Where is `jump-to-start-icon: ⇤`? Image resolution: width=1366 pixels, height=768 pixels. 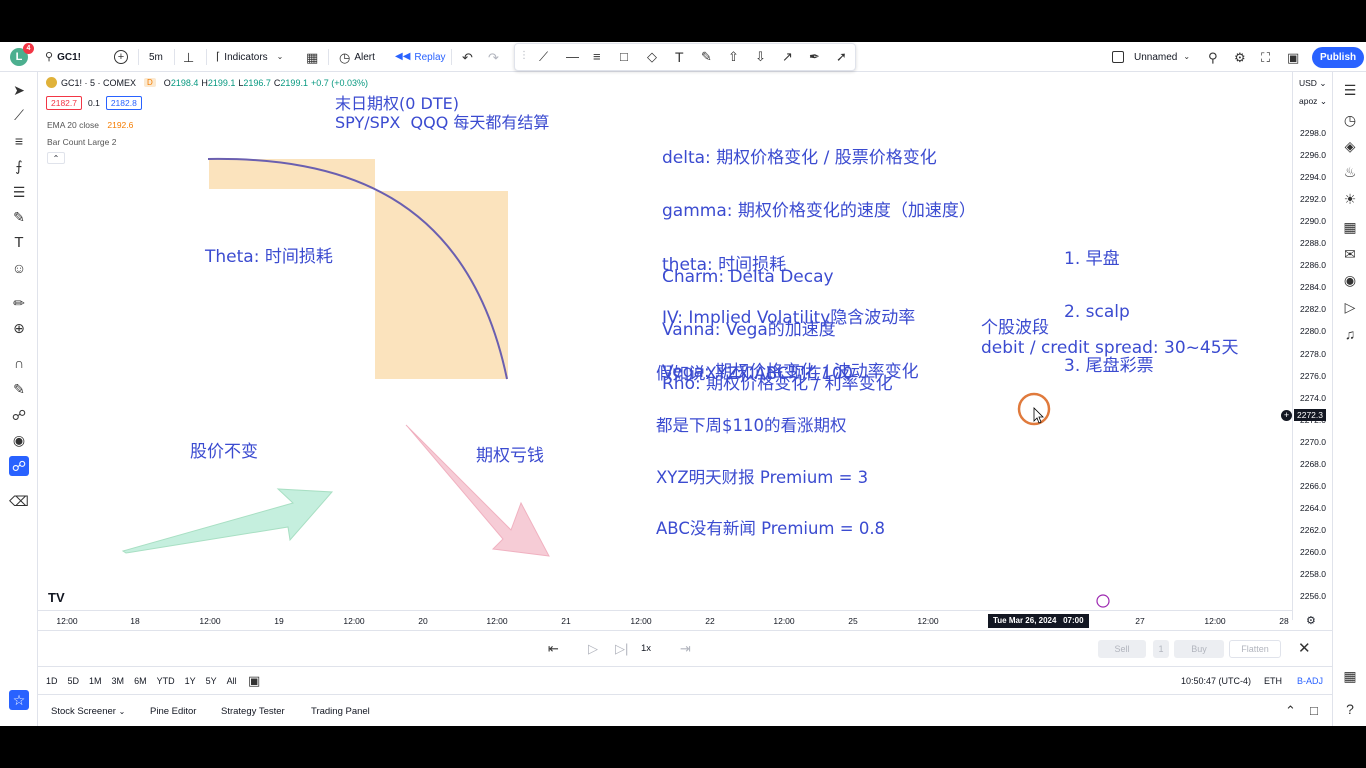 jump-to-start-icon: ⇤ is located at coordinates (553, 648).